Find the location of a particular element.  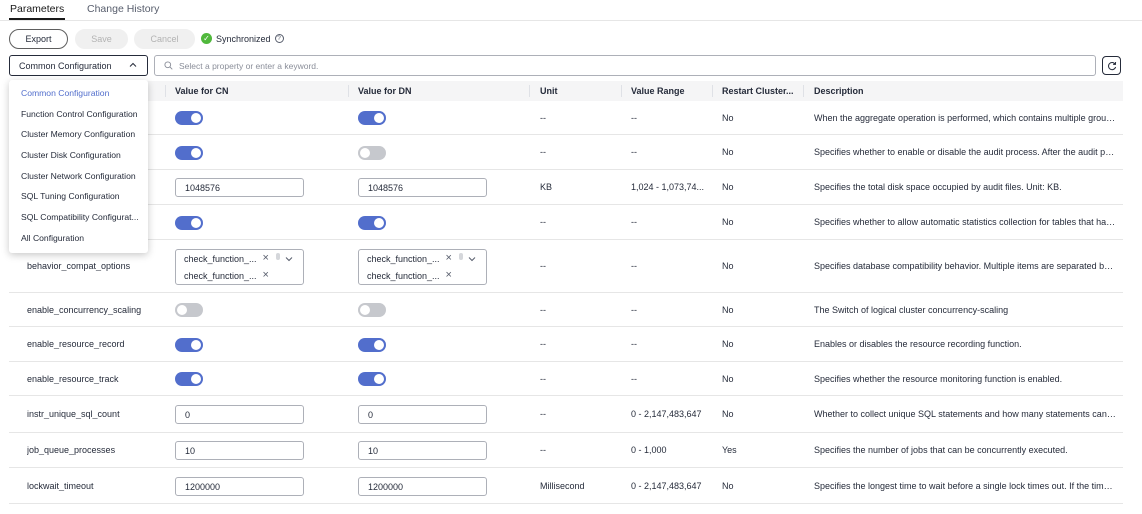

dropdown-option: Cluster Memory Configuration is located at coordinates (82, 134).